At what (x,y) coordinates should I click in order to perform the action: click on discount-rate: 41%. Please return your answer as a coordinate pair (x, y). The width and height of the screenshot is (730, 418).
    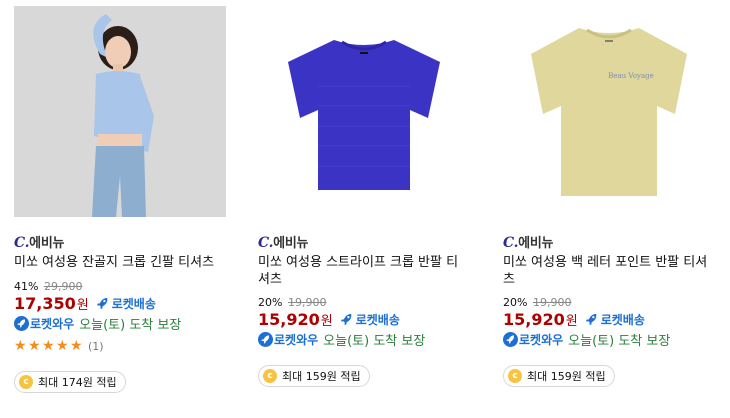
    Looking at the image, I should click on (26, 286).